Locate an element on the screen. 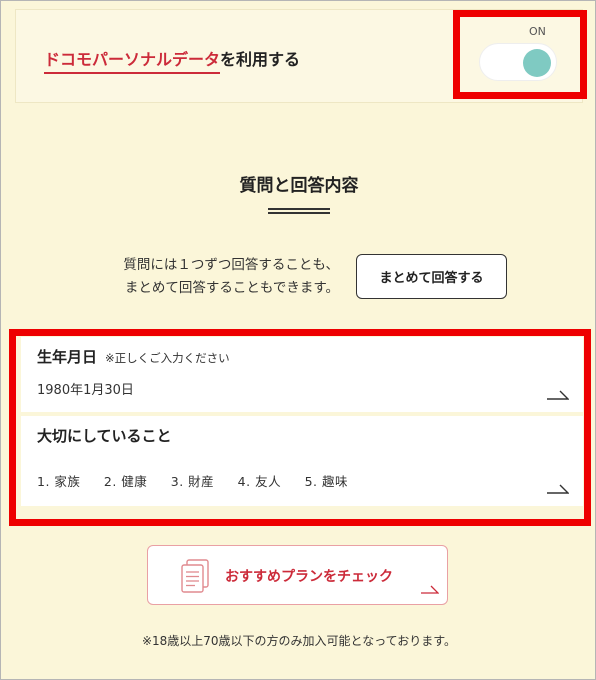 Image resolution: width=596 pixels, height=680 pixels. check-recommended-plan-button: おすすめプランをチェック is located at coordinates (297, 575).